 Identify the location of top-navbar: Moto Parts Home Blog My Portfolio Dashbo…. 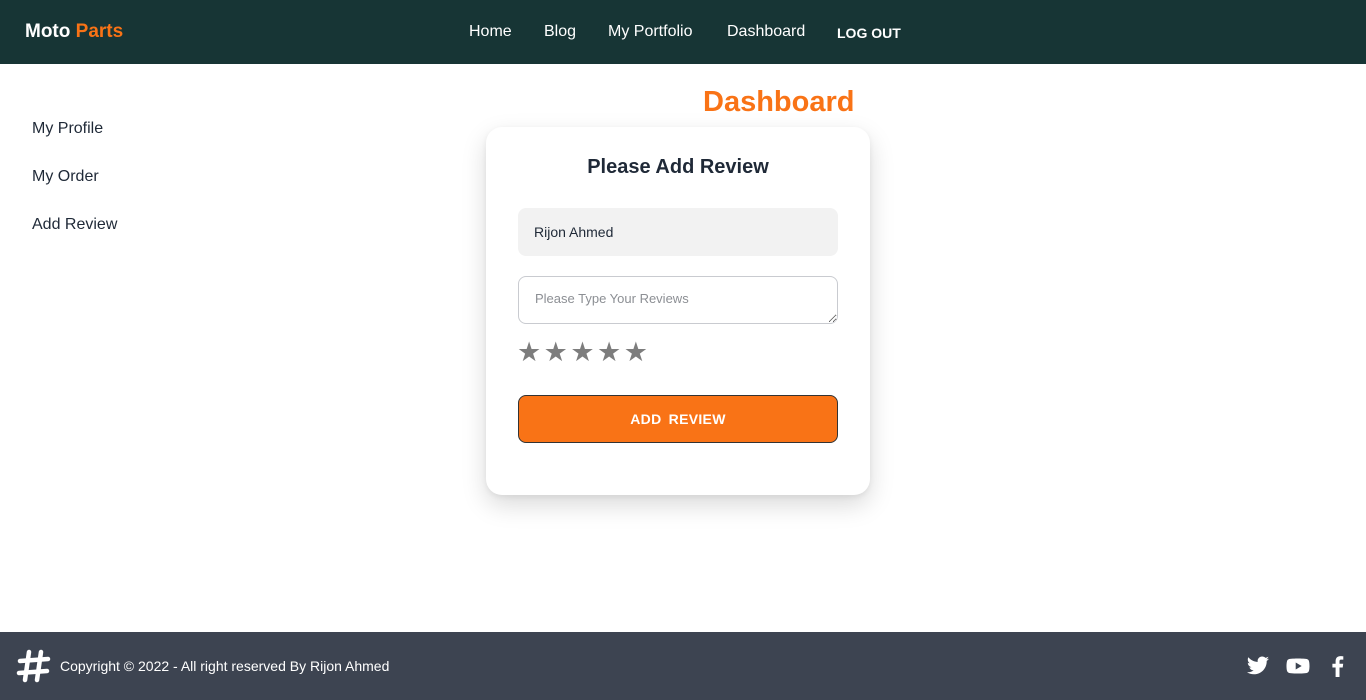
(683, 32).